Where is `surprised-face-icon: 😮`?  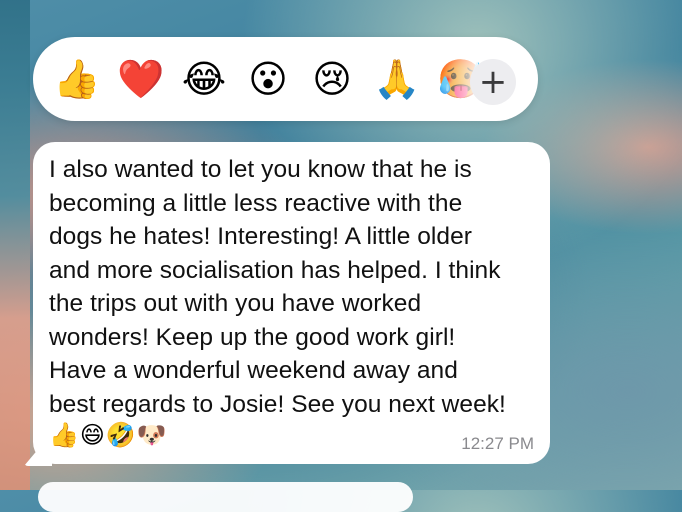
surprised-face-icon: 😮 is located at coordinates (268, 79).